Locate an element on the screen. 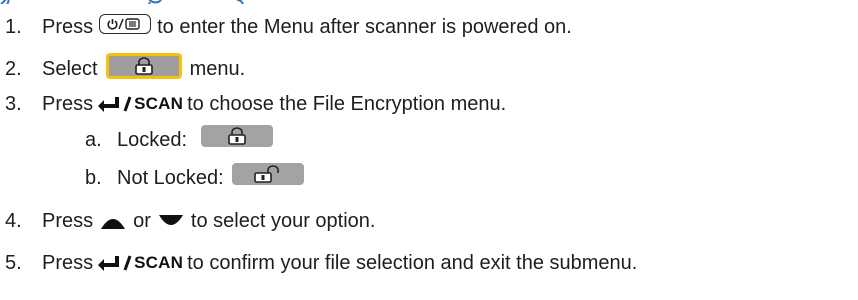 This screenshot has width=858, height=300. step-number: 1. is located at coordinates (13, 27).